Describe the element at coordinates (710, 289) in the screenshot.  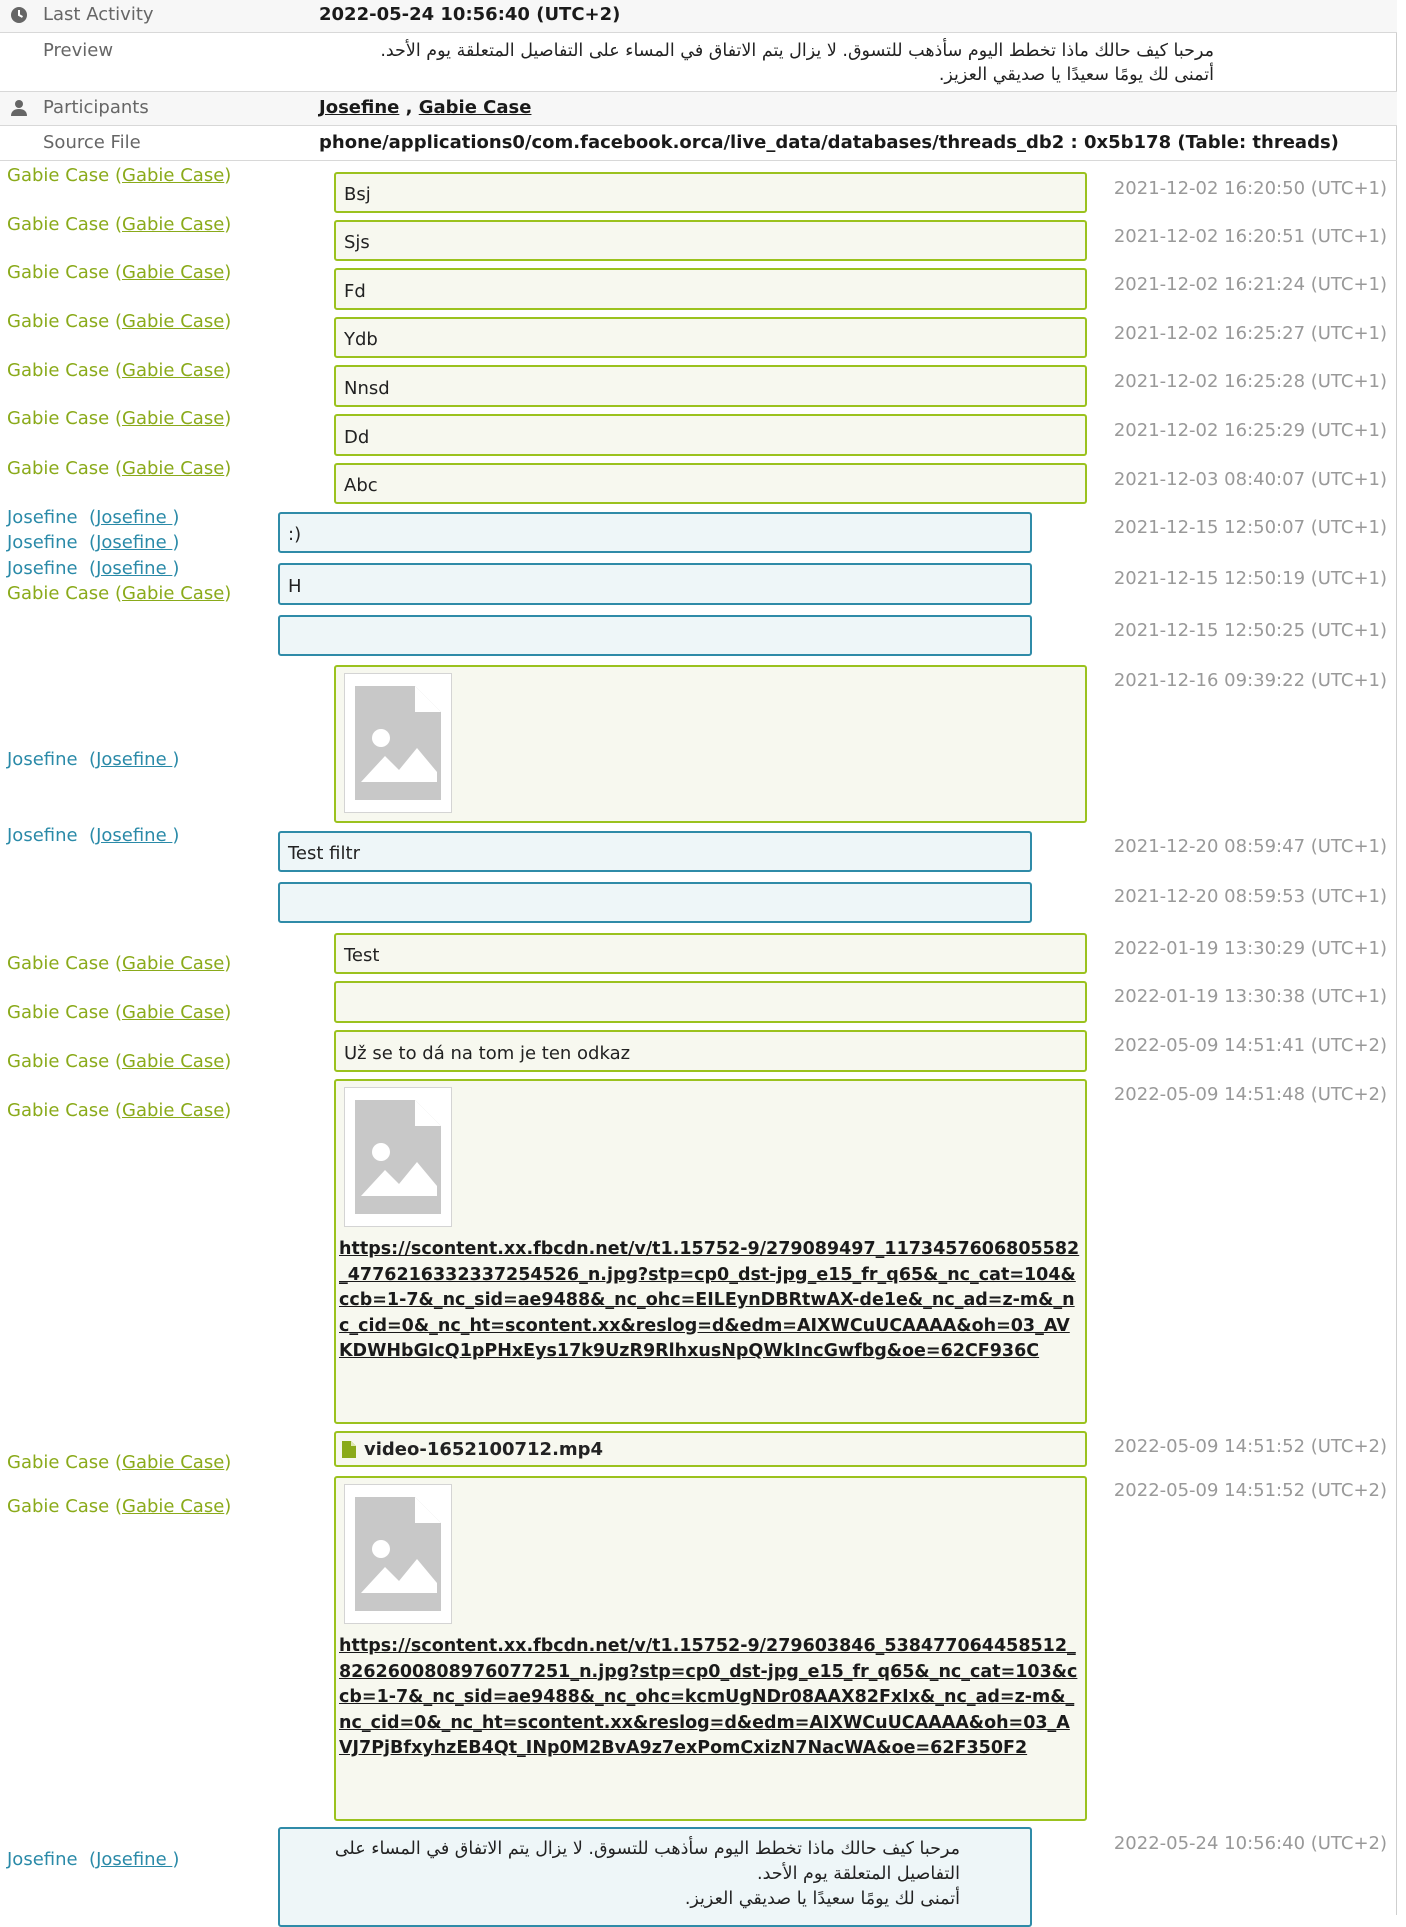
I see `message-bubble: Fd` at that location.